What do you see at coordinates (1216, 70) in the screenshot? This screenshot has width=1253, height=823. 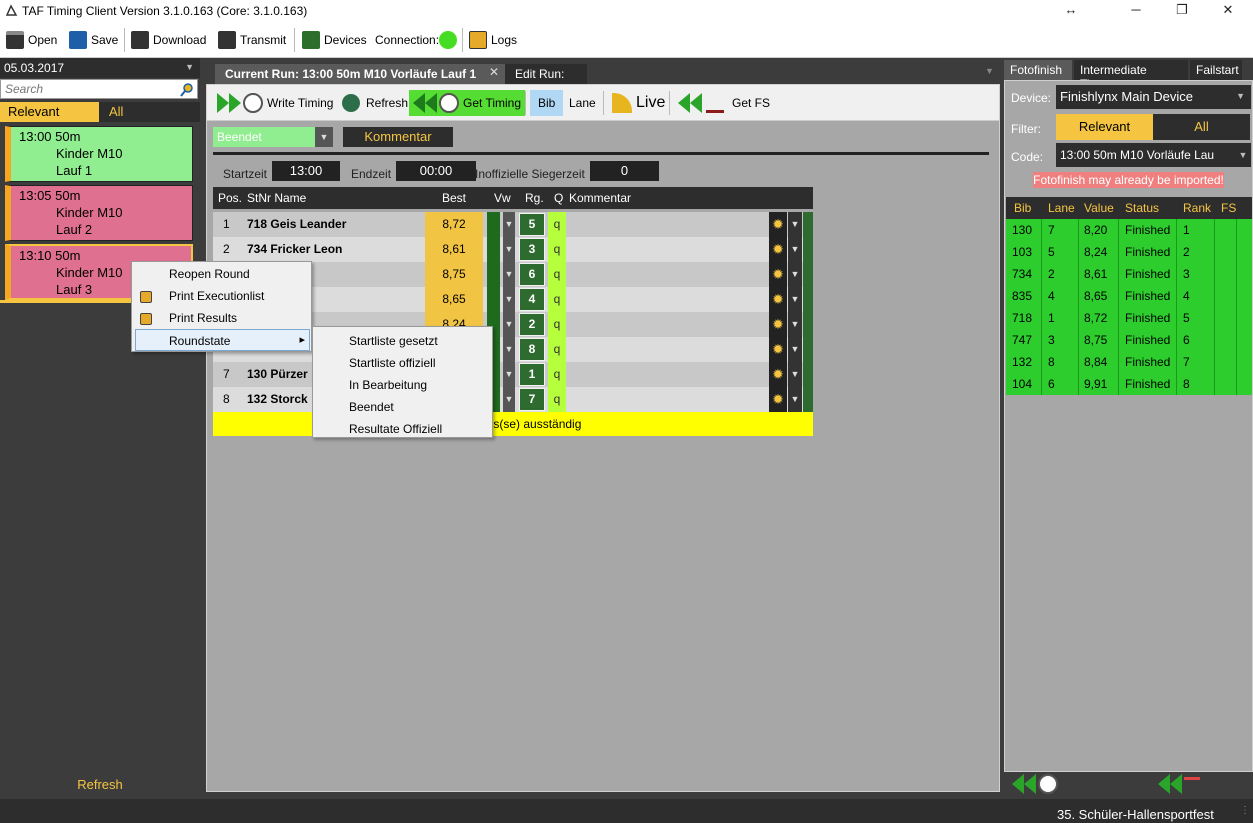 I see `tab-failstart: Failstart` at bounding box center [1216, 70].